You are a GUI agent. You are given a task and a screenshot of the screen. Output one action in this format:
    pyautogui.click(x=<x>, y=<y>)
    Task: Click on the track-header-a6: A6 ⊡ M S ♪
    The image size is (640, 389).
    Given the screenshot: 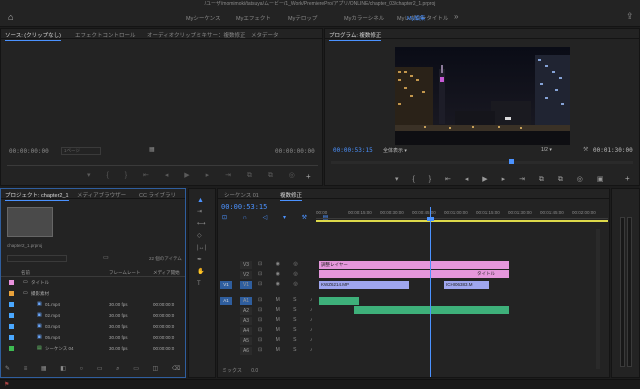 What is the action you would take?
    pyautogui.click(x=266, y=351)
    